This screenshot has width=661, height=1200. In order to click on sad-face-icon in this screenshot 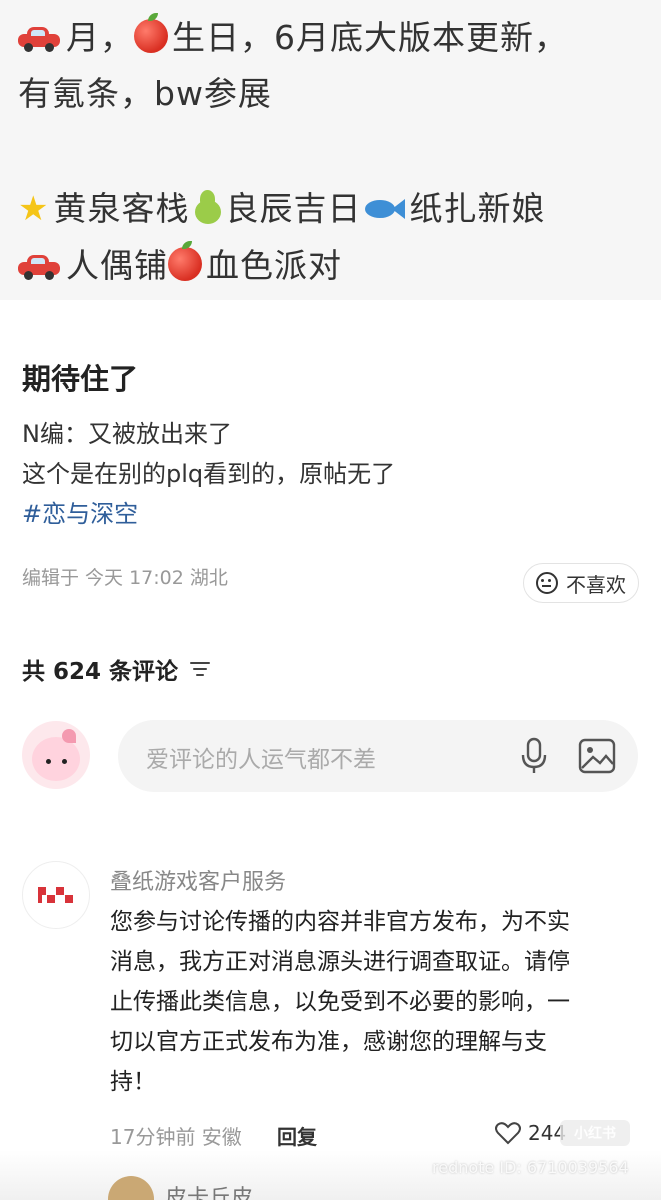, I will do `click(547, 583)`.